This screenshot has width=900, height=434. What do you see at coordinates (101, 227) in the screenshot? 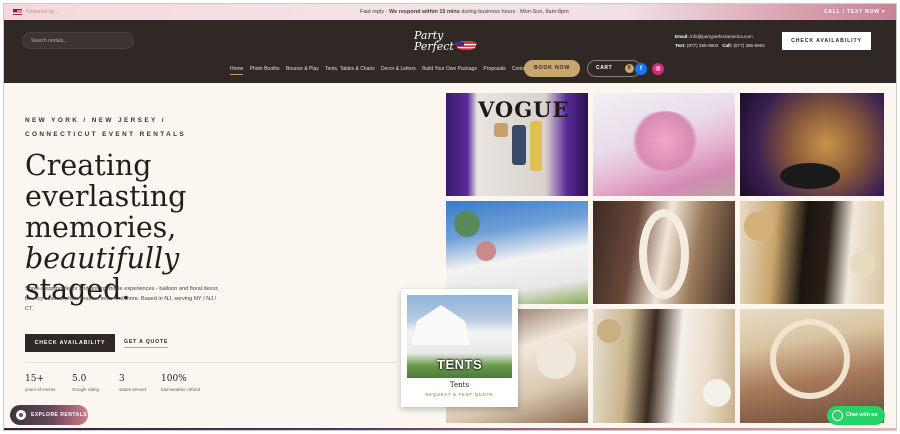
I see `headline-line-3: memories,` at bounding box center [101, 227].